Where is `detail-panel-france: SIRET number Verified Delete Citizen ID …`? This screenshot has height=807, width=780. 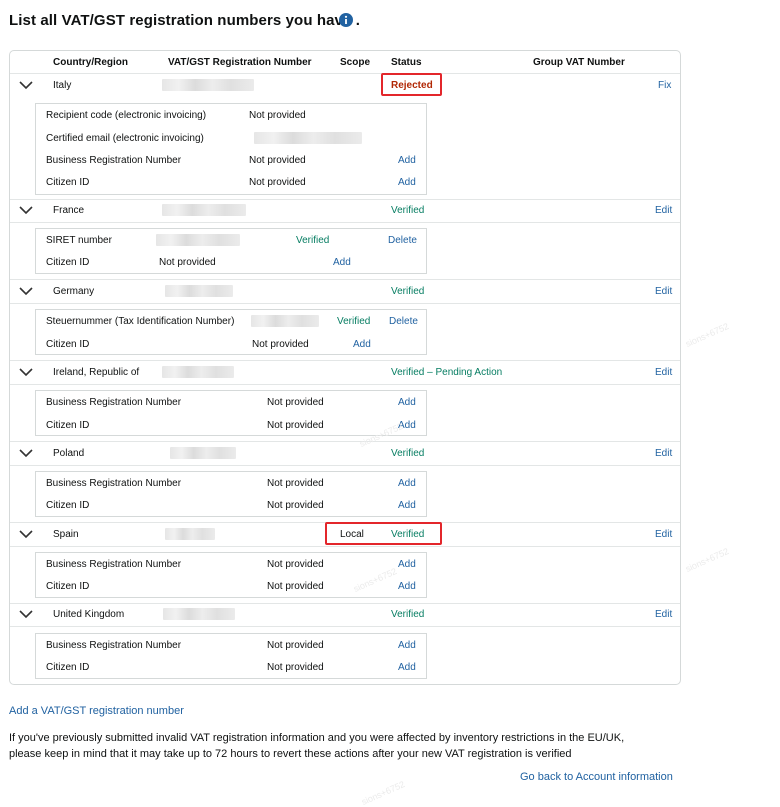
detail-panel-france: SIRET number Verified Delete Citizen ID … is located at coordinates (231, 251).